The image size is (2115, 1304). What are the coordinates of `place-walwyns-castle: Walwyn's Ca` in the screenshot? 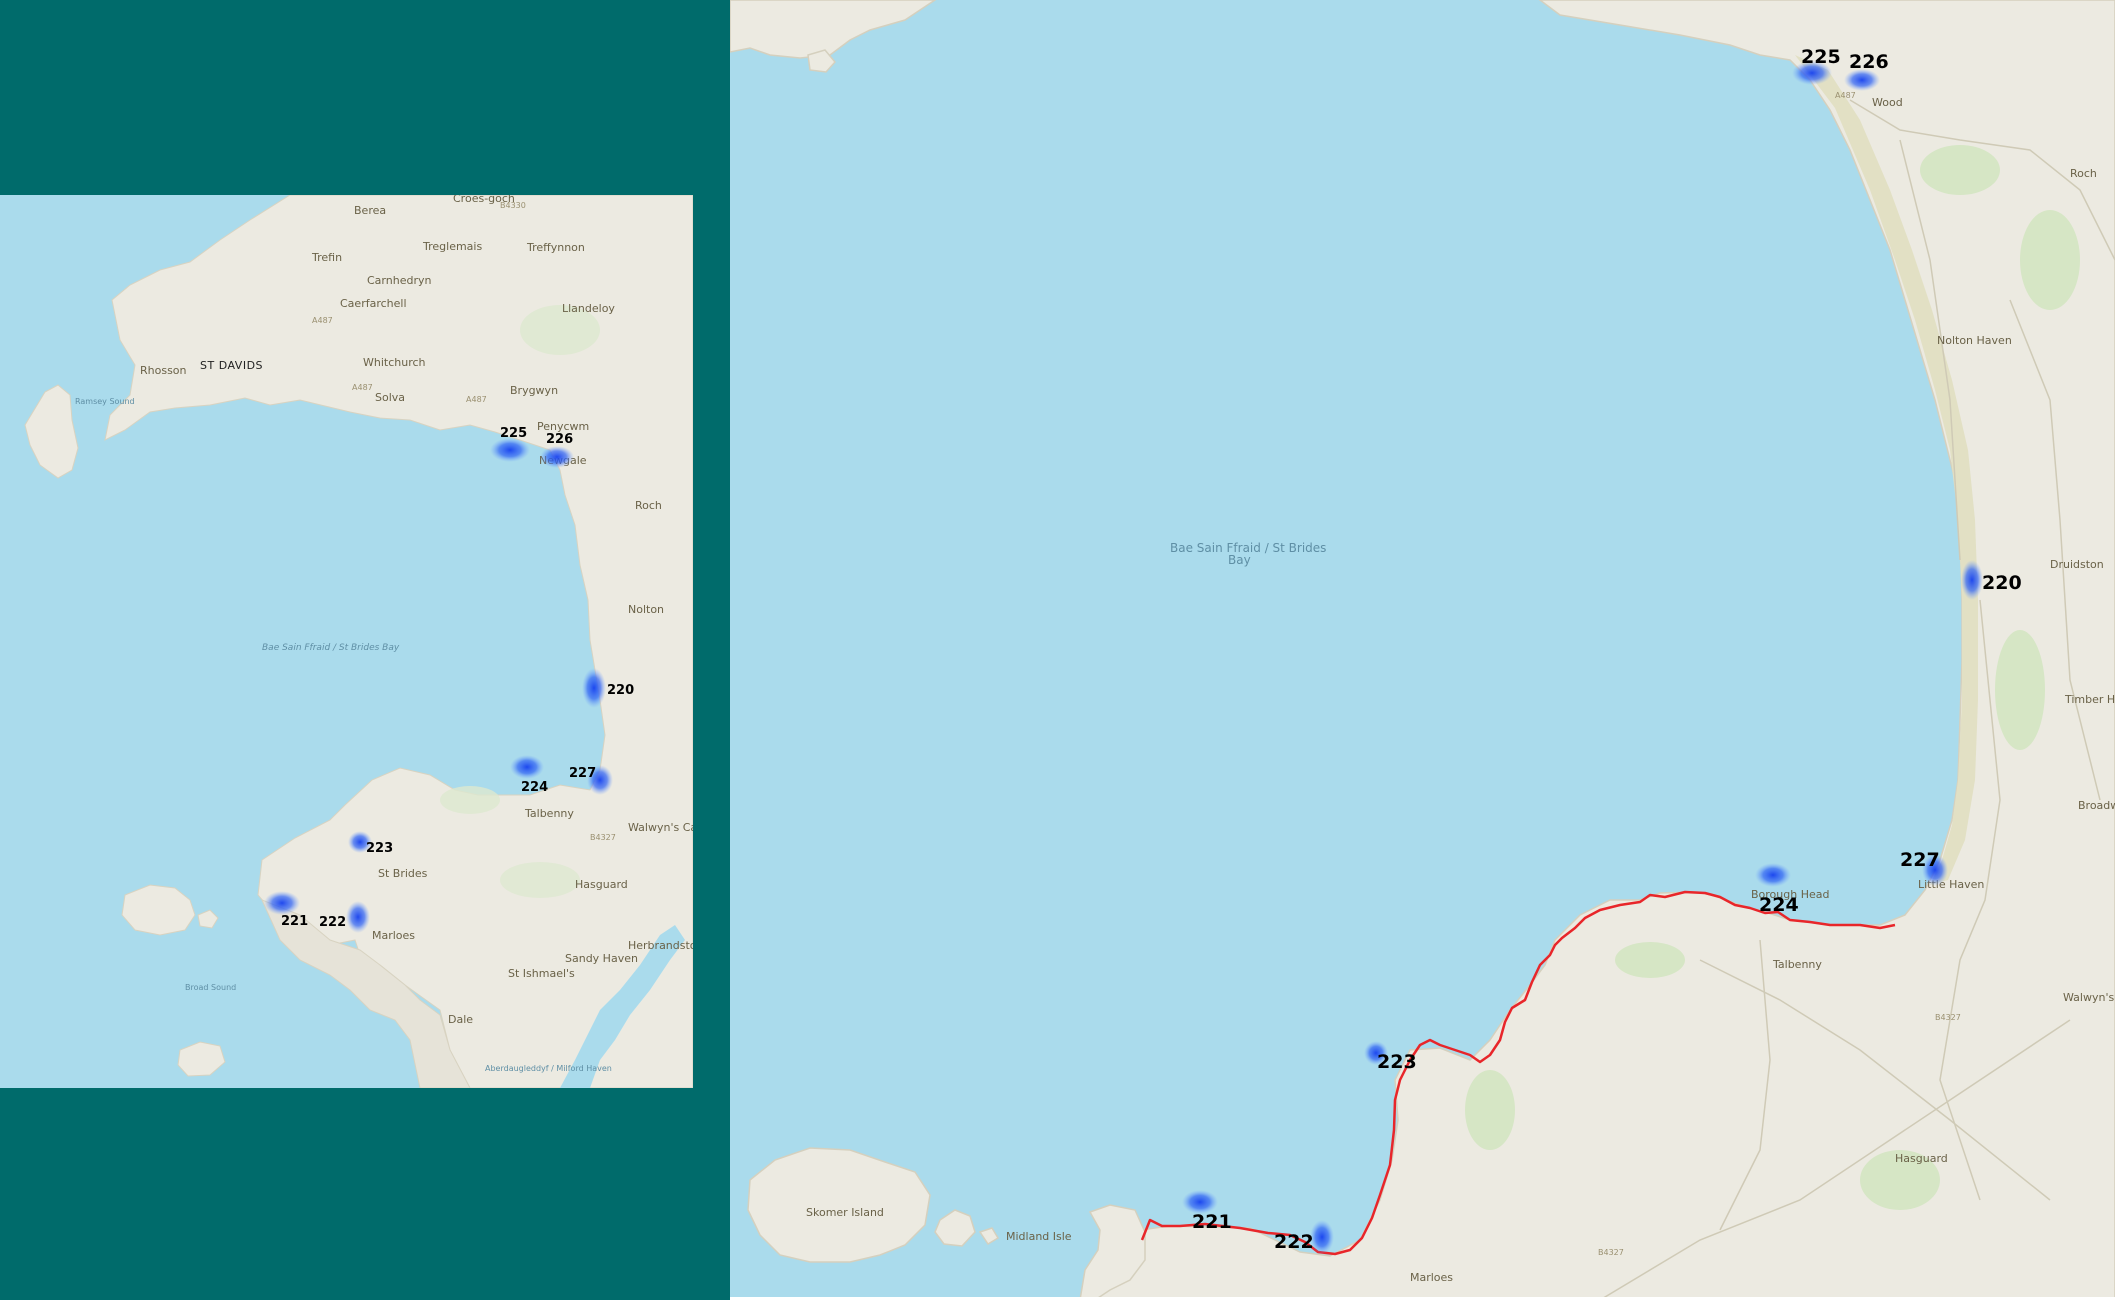 It's located at (2089, 997).